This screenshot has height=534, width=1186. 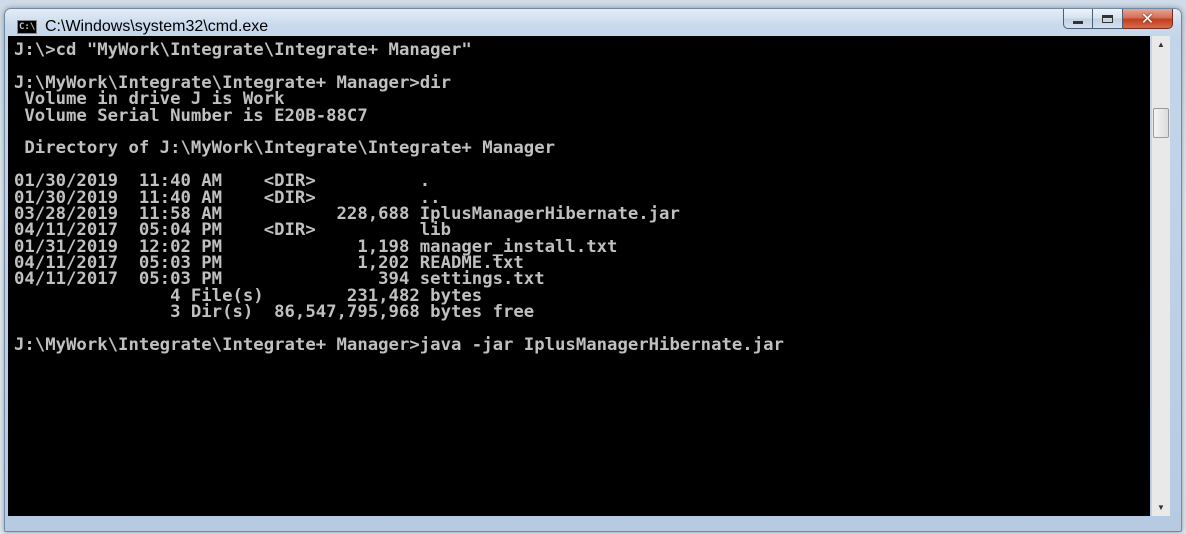 I want to click on maximize-button, so click(x=1108, y=19).